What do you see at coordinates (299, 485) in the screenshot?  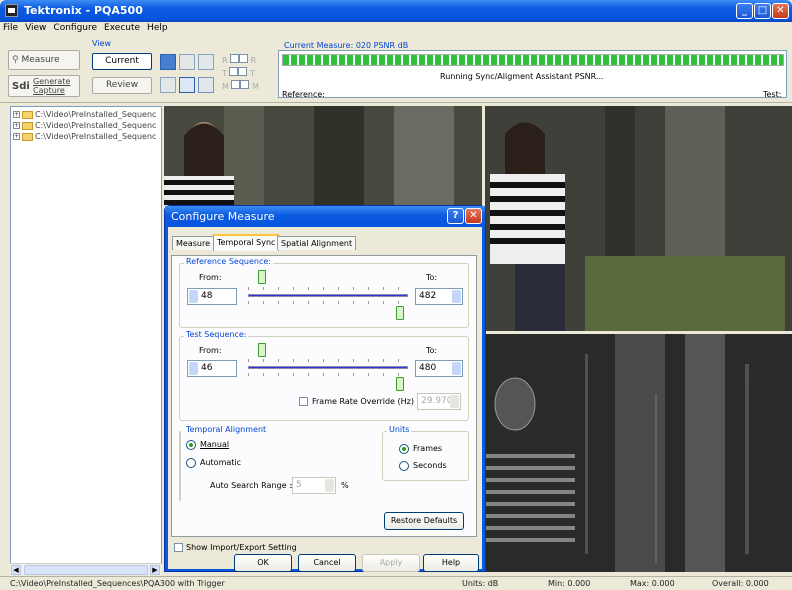 I see `auto-search-value: 5` at bounding box center [299, 485].